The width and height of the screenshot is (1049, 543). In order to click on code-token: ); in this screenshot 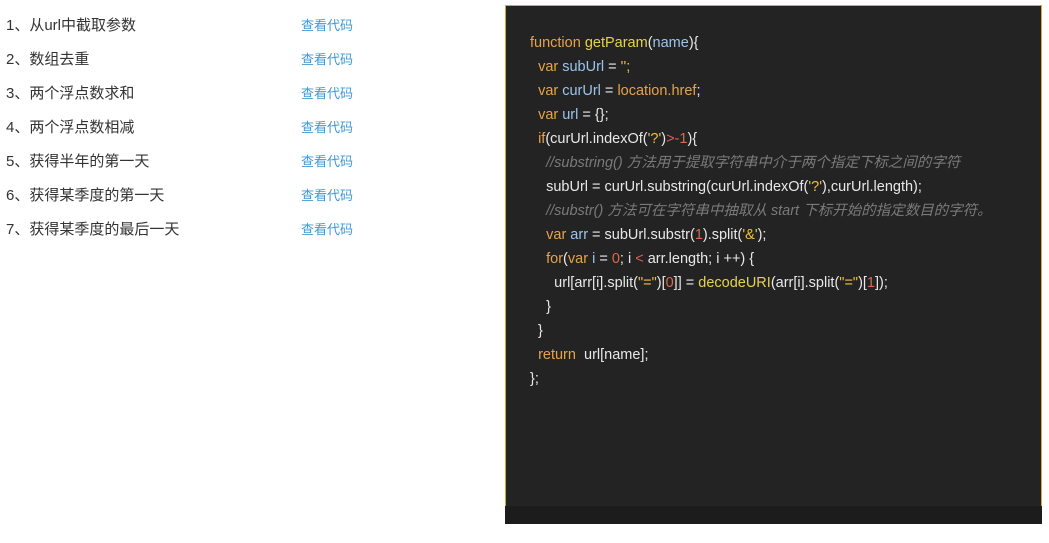, I will do `click(762, 235)`.